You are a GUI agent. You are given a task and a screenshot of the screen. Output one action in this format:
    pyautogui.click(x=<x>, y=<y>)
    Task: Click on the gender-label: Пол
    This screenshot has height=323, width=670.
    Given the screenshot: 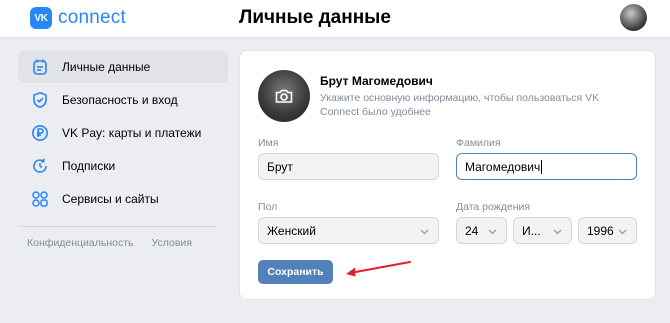 What is the action you would take?
    pyautogui.click(x=268, y=207)
    